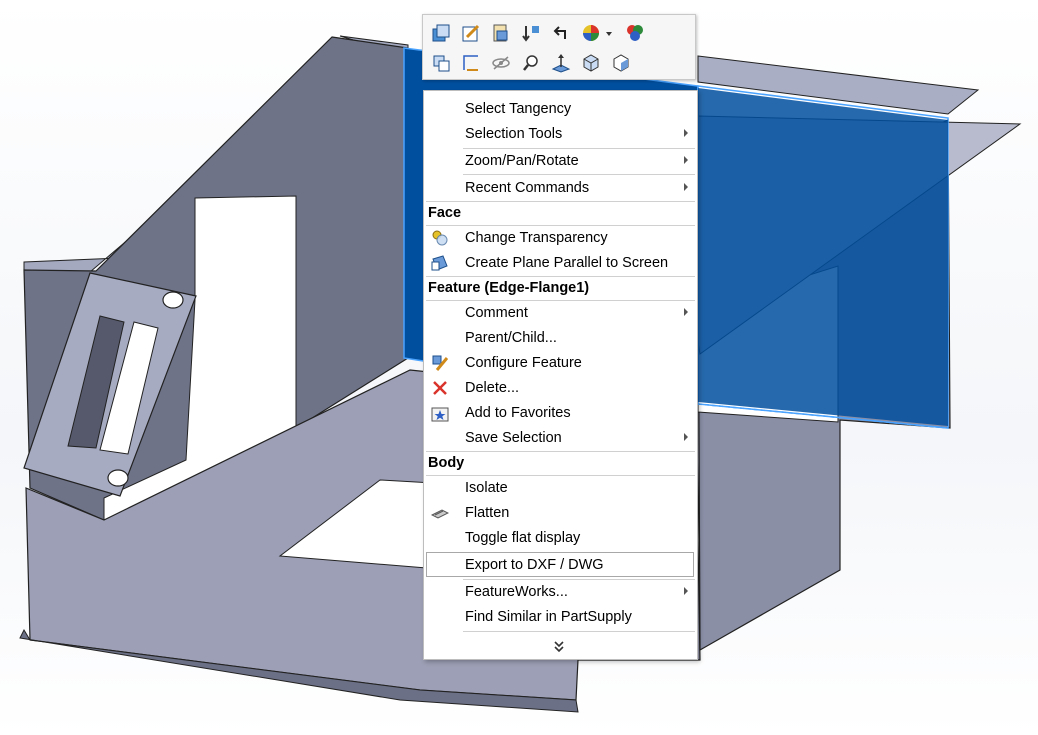 Image resolution: width=1038 pixels, height=735 pixels. Describe the element at coordinates (522, 161) in the screenshot. I see `menu-item-label: Zoom/Pan/Rotate` at that location.